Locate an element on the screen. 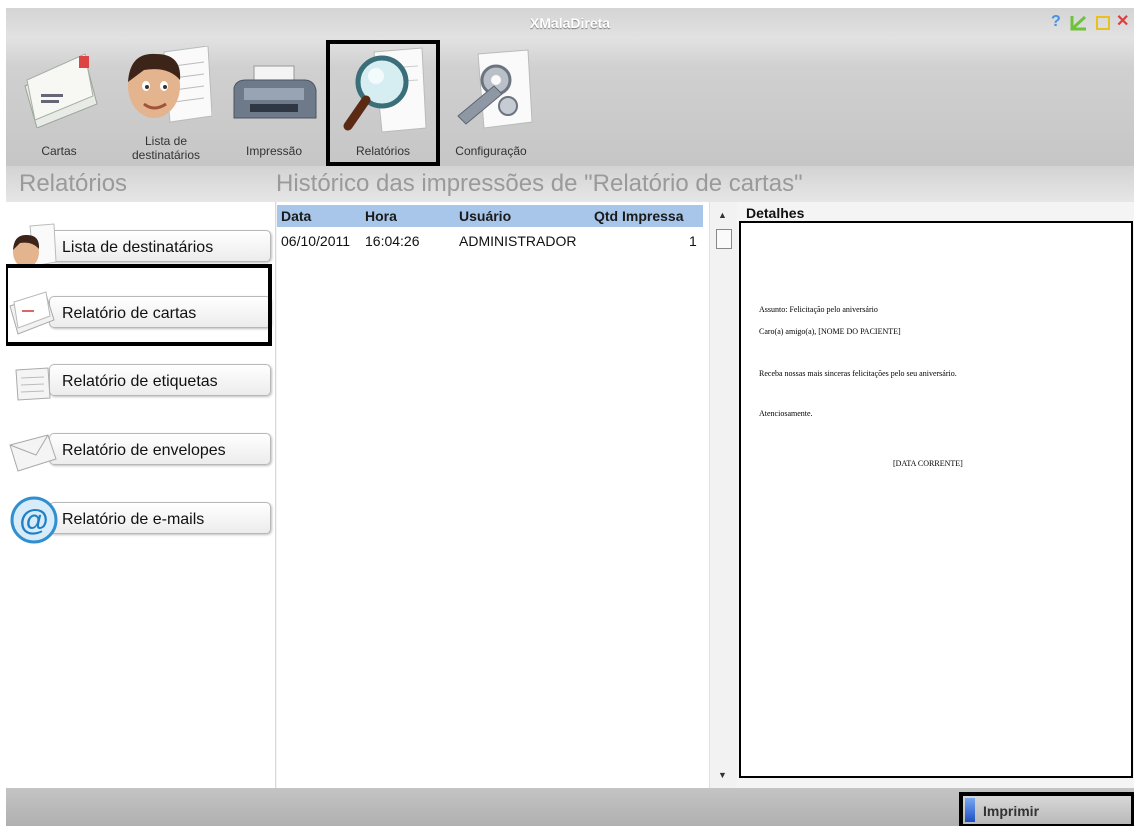 The width and height of the screenshot is (1134, 828). labels-icon is located at coordinates (33, 384).